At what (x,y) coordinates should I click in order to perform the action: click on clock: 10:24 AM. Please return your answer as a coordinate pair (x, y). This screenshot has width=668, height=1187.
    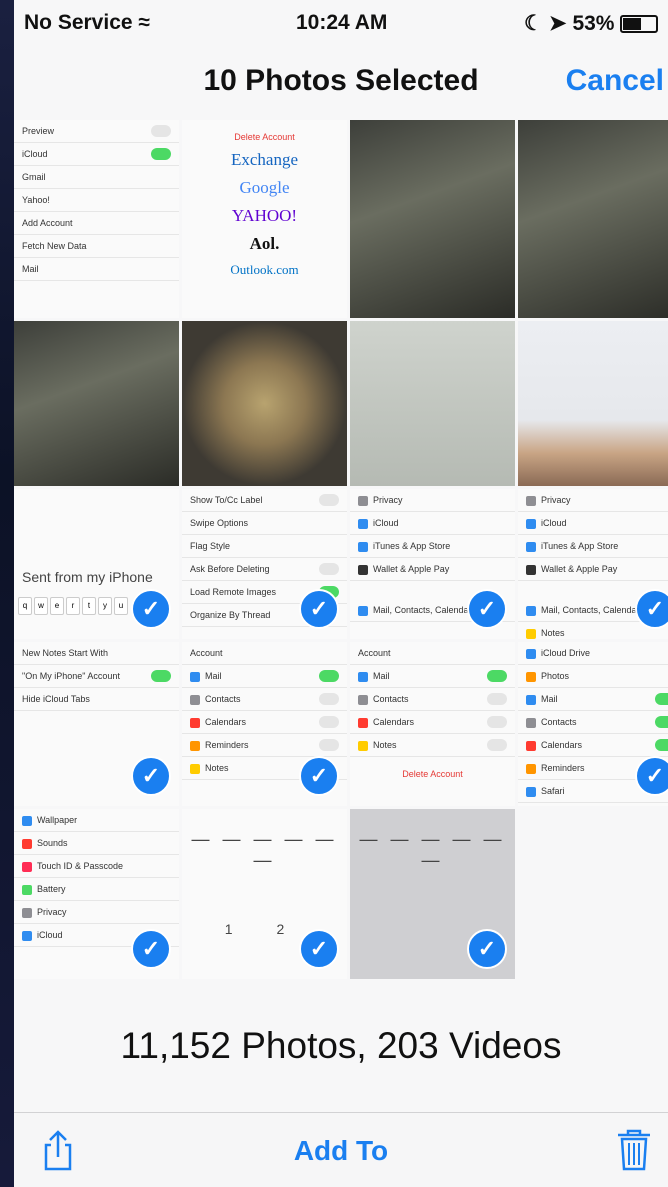
    Looking at the image, I should click on (342, 22).